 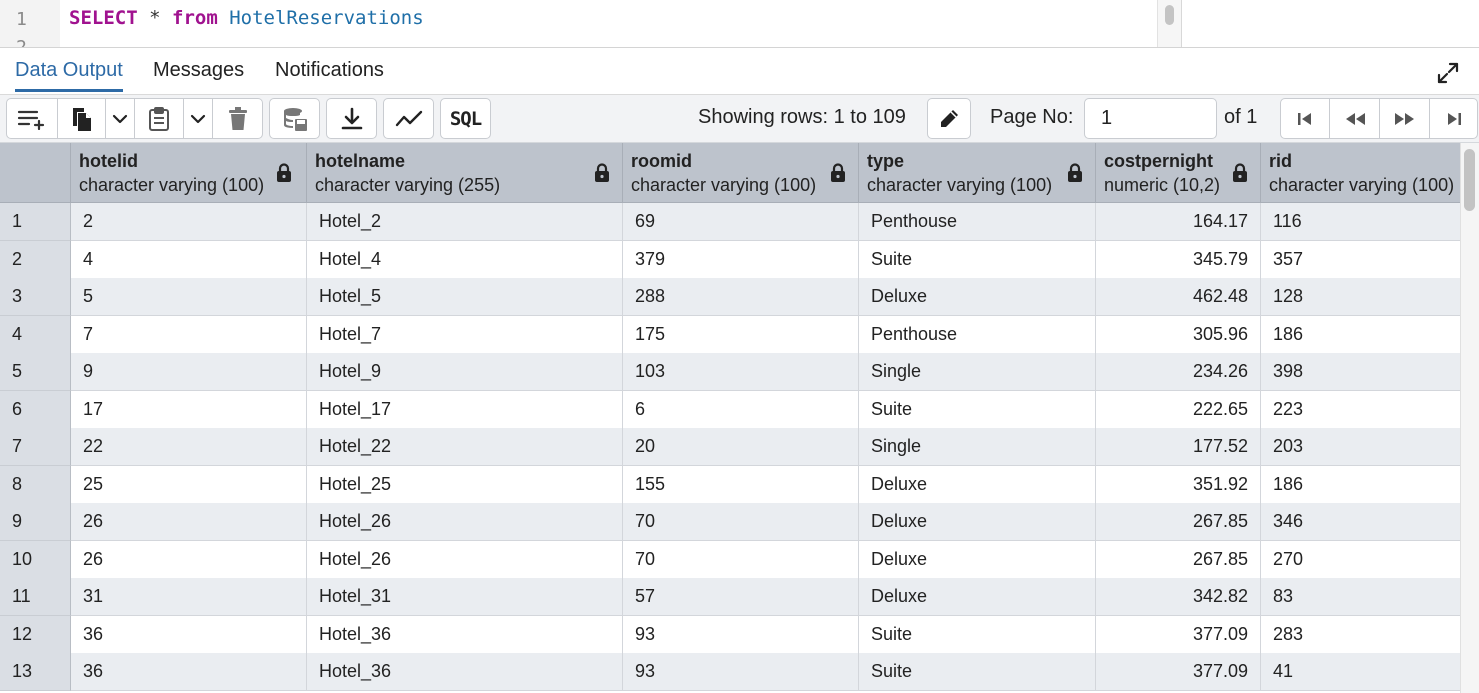 What do you see at coordinates (741, 173) in the screenshot?
I see `column-header-2: roomid character varying (100)` at bounding box center [741, 173].